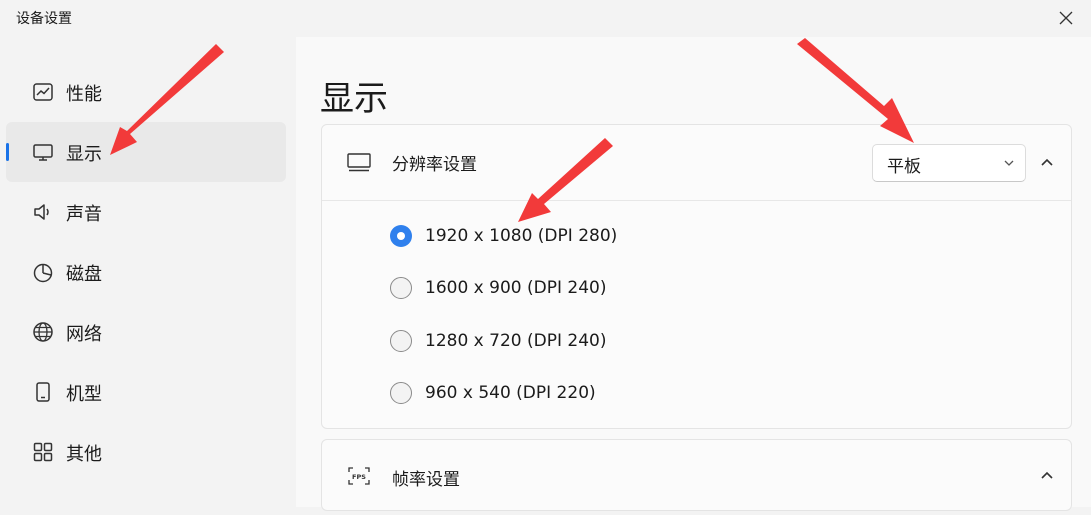 Image resolution: width=1091 pixels, height=515 pixels. Describe the element at coordinates (146, 452) in the screenshot. I see `sidebar-item-other: 其他` at that location.